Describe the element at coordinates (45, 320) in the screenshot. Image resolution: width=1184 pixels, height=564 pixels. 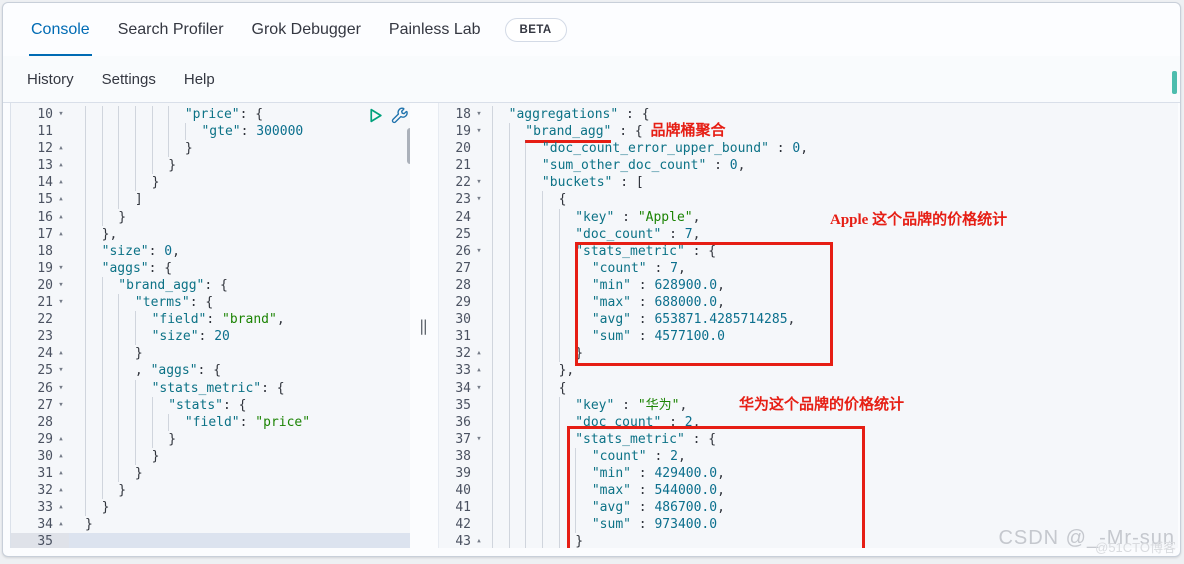
I see `gutter-line-number: 22` at that location.